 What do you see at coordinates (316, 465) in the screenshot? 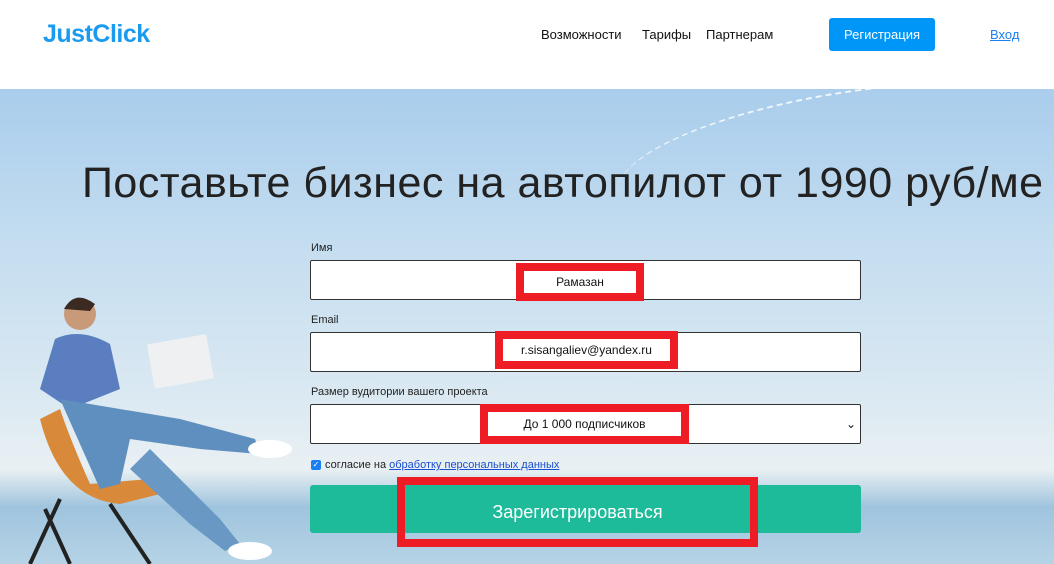
I see `consent-checkbox: ✓` at bounding box center [316, 465].